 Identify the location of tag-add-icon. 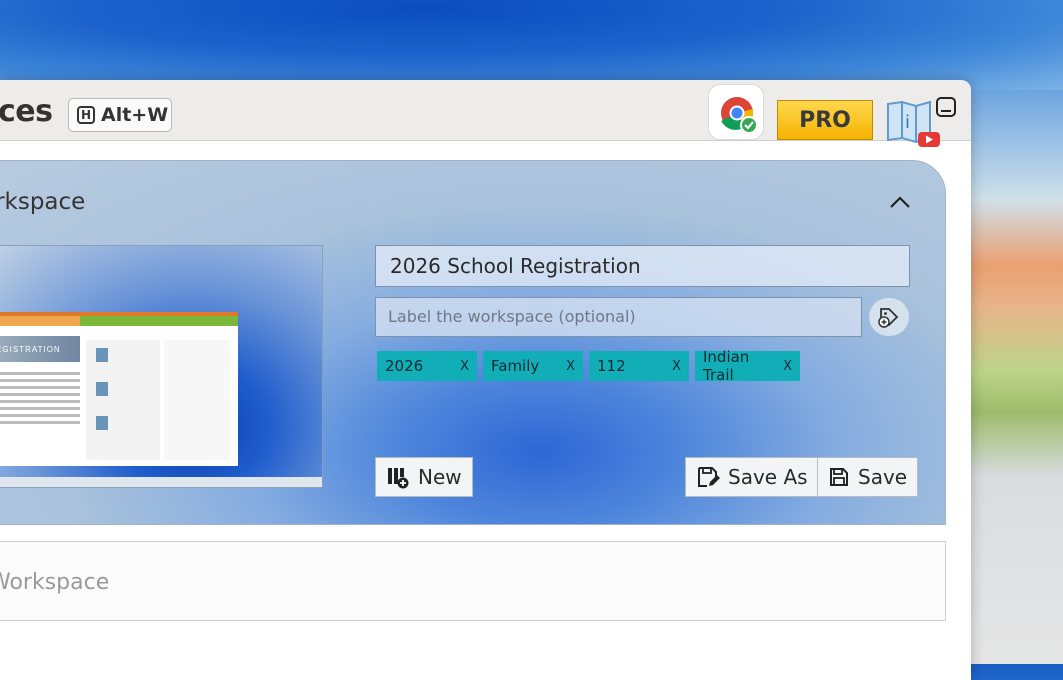
(888, 318).